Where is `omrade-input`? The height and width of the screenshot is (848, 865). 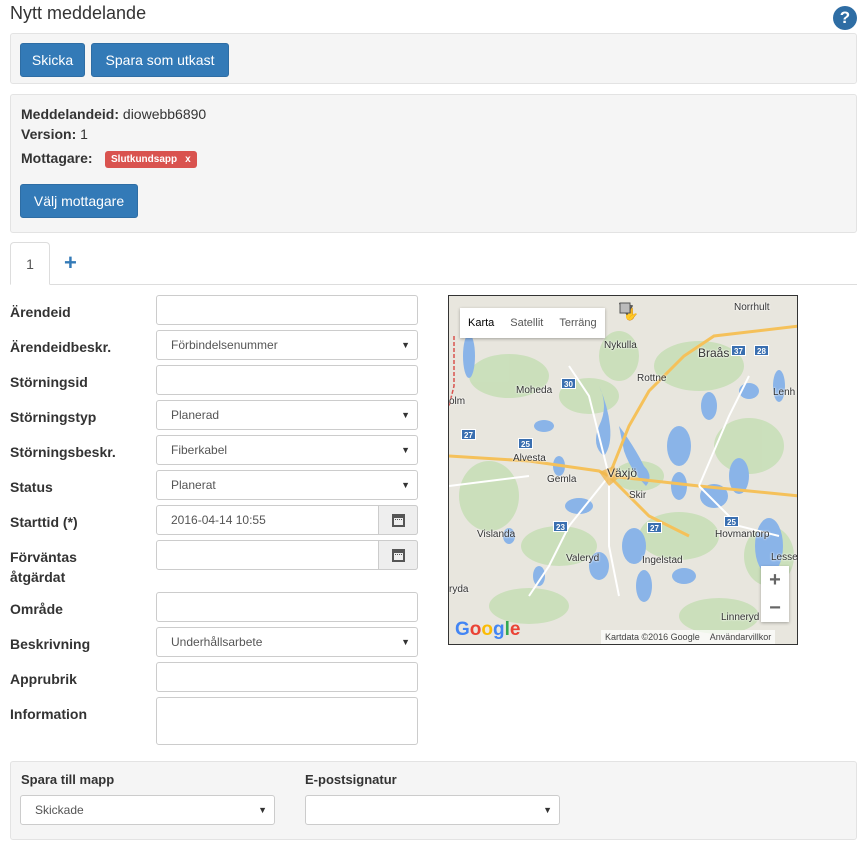 omrade-input is located at coordinates (287, 607).